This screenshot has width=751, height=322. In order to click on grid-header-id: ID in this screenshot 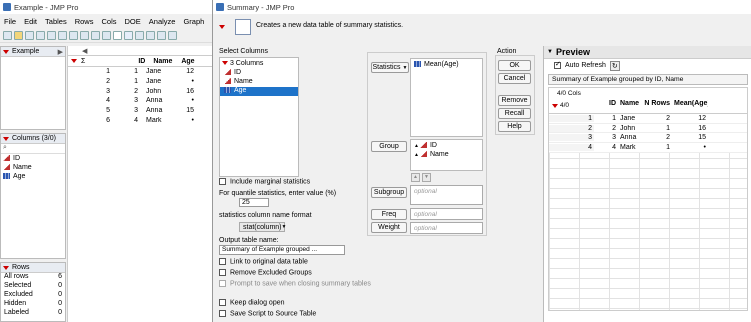, I will do `click(116, 61)`.